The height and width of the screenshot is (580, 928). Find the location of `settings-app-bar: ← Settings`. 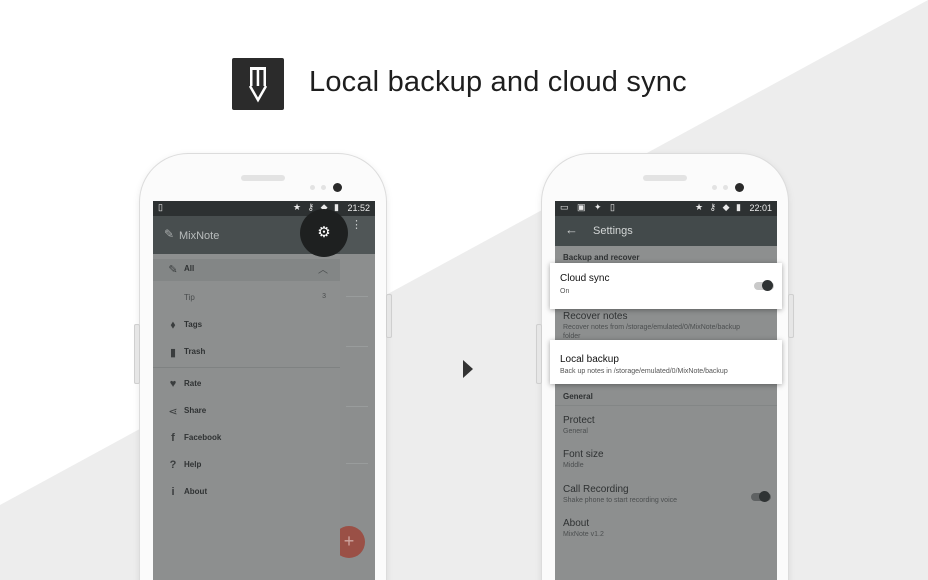

settings-app-bar: ← Settings is located at coordinates (666, 231).